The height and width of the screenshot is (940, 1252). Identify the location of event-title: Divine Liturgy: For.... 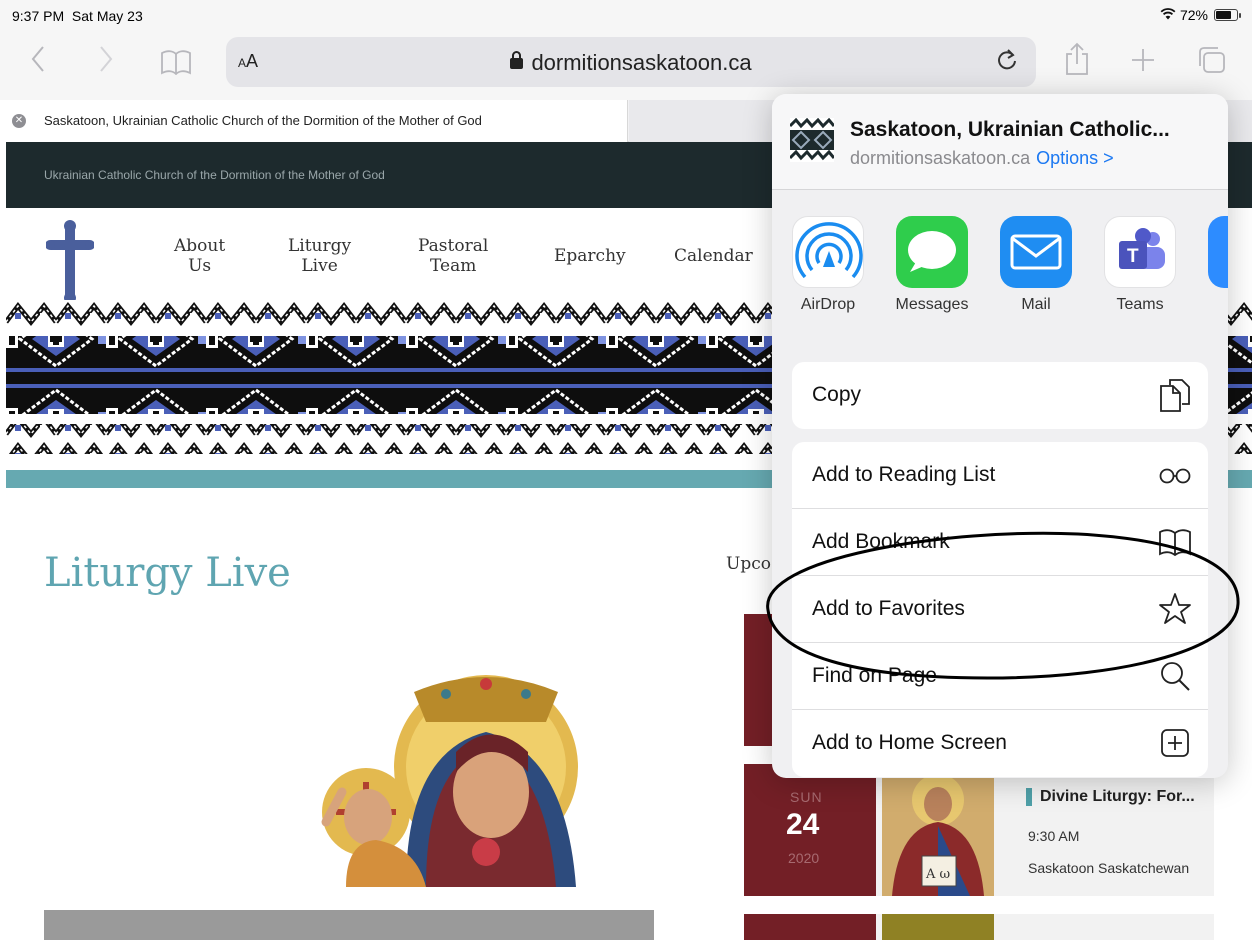
(1110, 797).